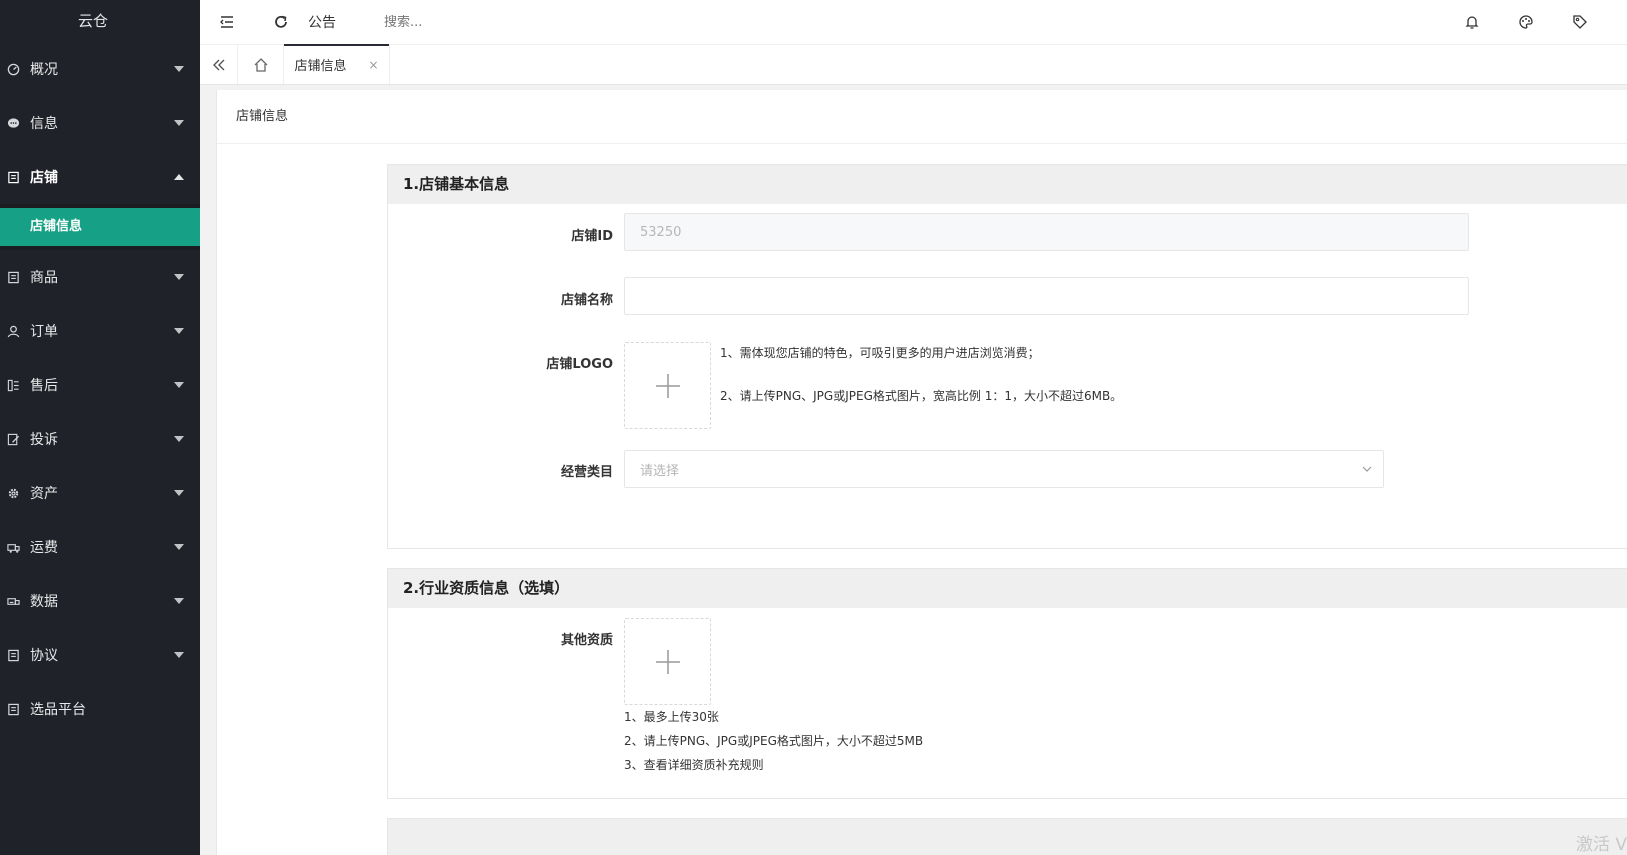  What do you see at coordinates (1007, 588) in the screenshot?
I see `section-title: 2.行业资质信息（选填）` at bounding box center [1007, 588].